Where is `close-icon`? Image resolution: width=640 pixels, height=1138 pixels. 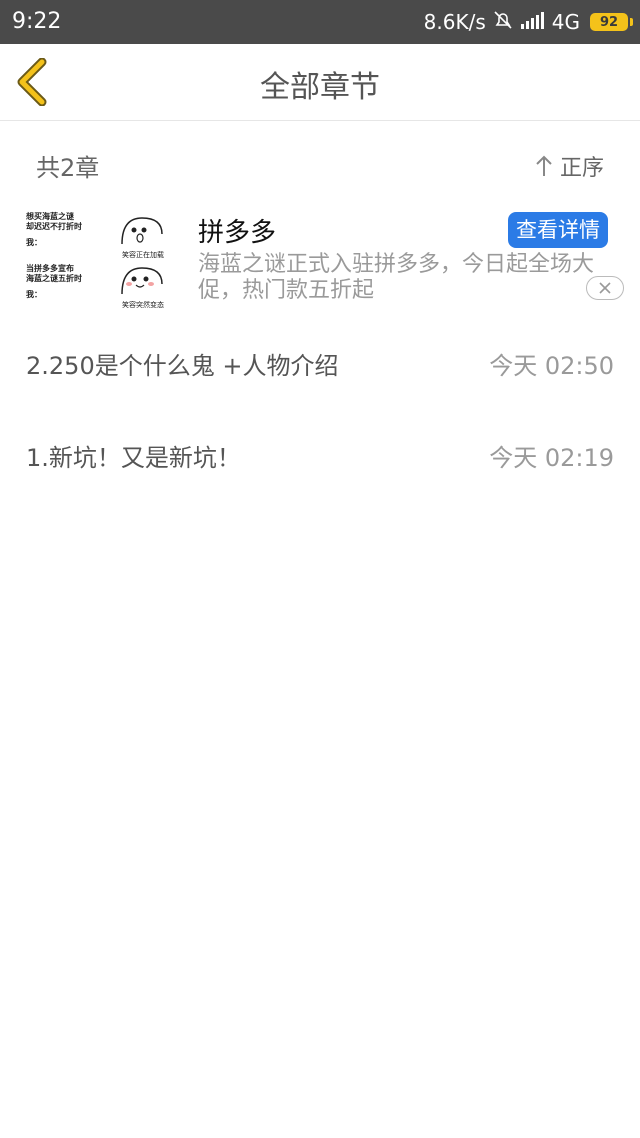 close-icon is located at coordinates (605, 288).